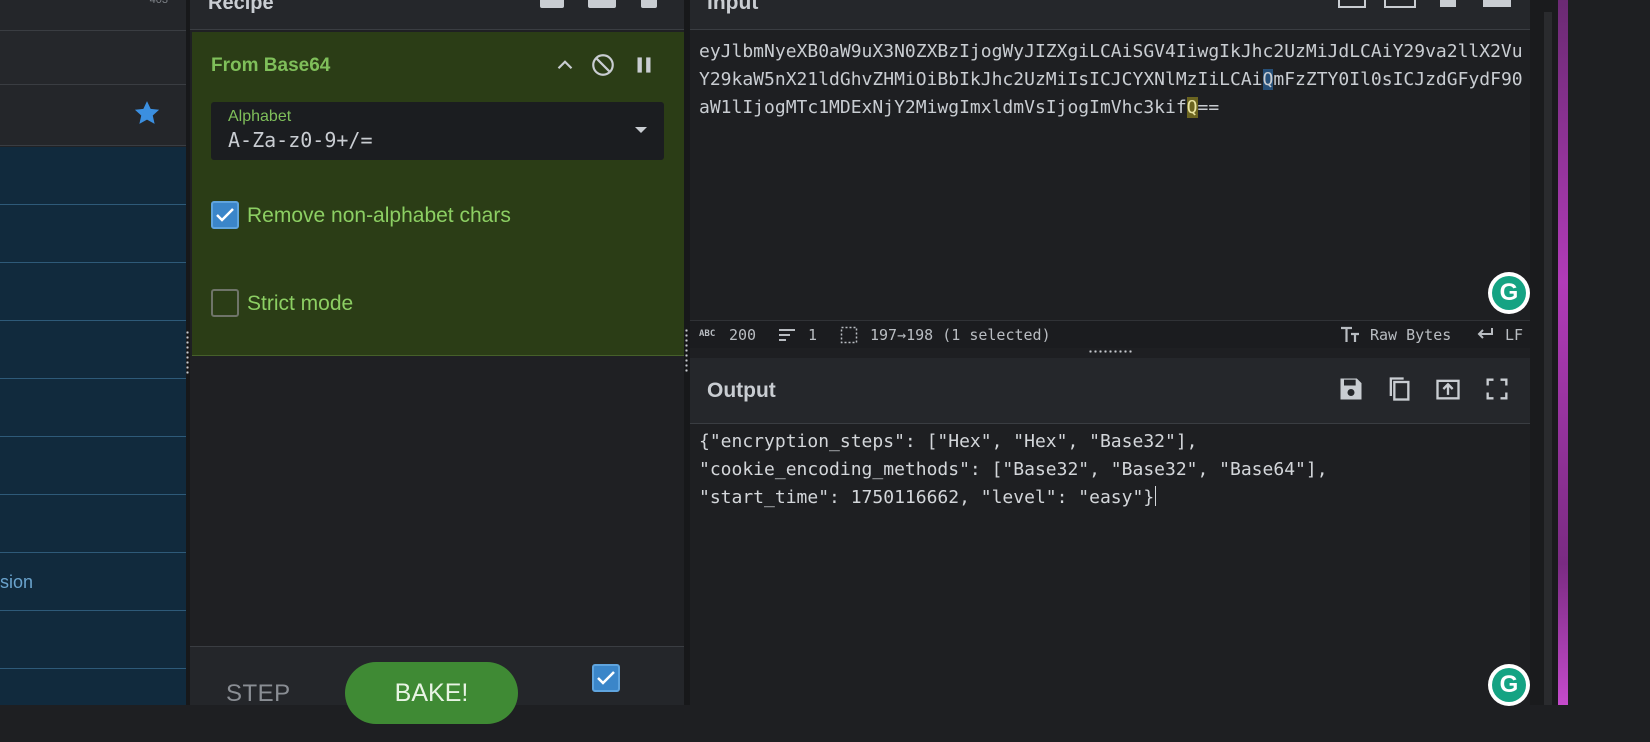 The image size is (1650, 742). Describe the element at coordinates (649, 4) in the screenshot. I see `clear-recipe-icon` at that location.